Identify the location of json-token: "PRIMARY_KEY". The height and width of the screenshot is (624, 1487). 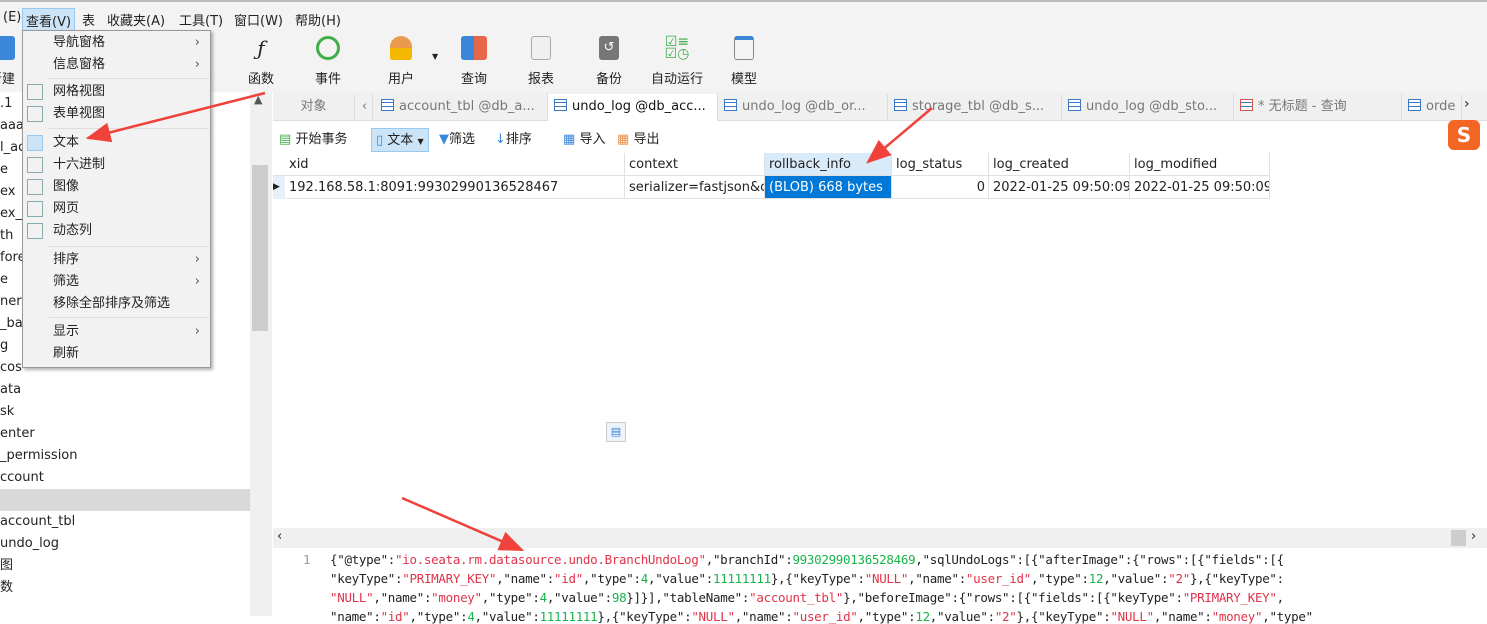
(449, 578).